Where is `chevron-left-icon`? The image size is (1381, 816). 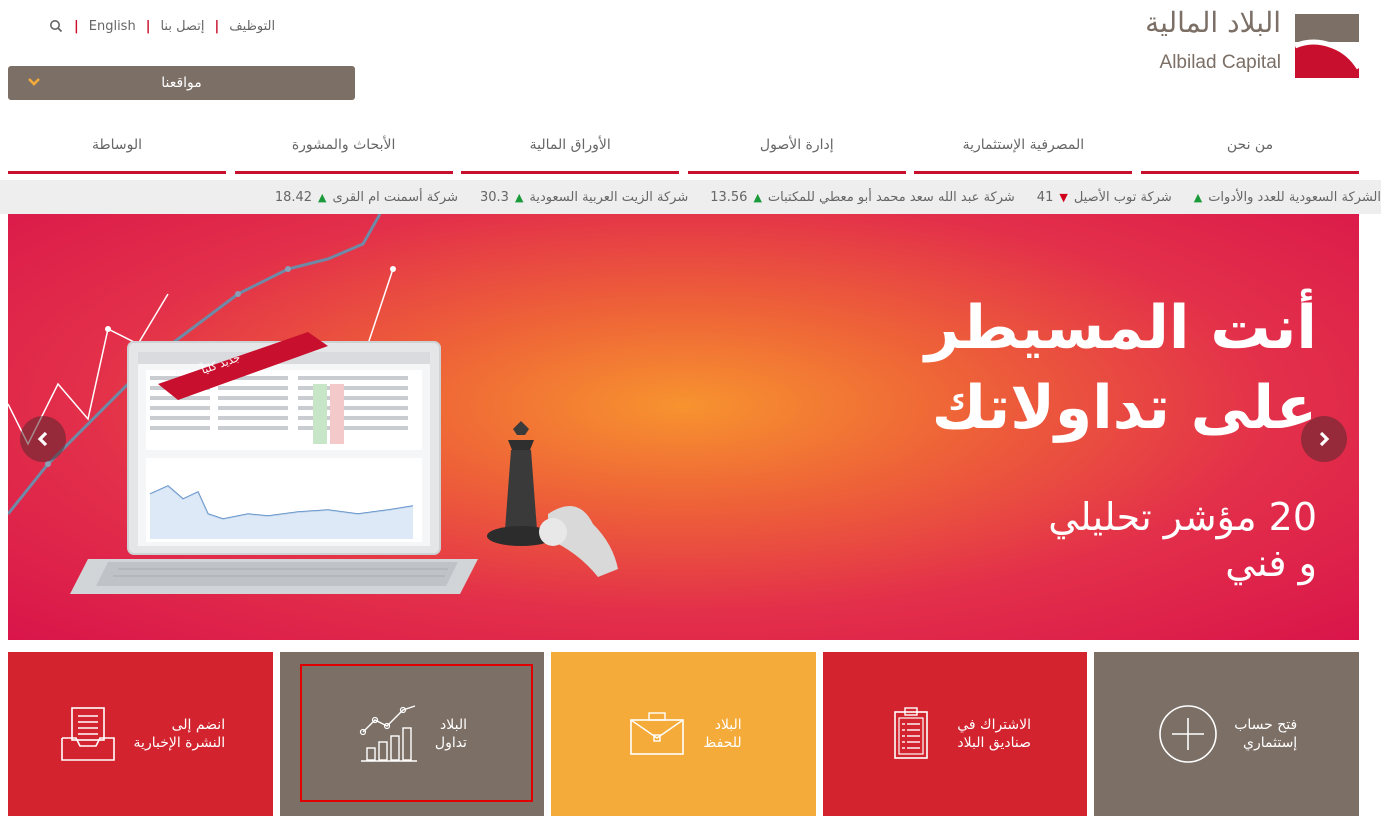
chevron-left-icon is located at coordinates (42, 439).